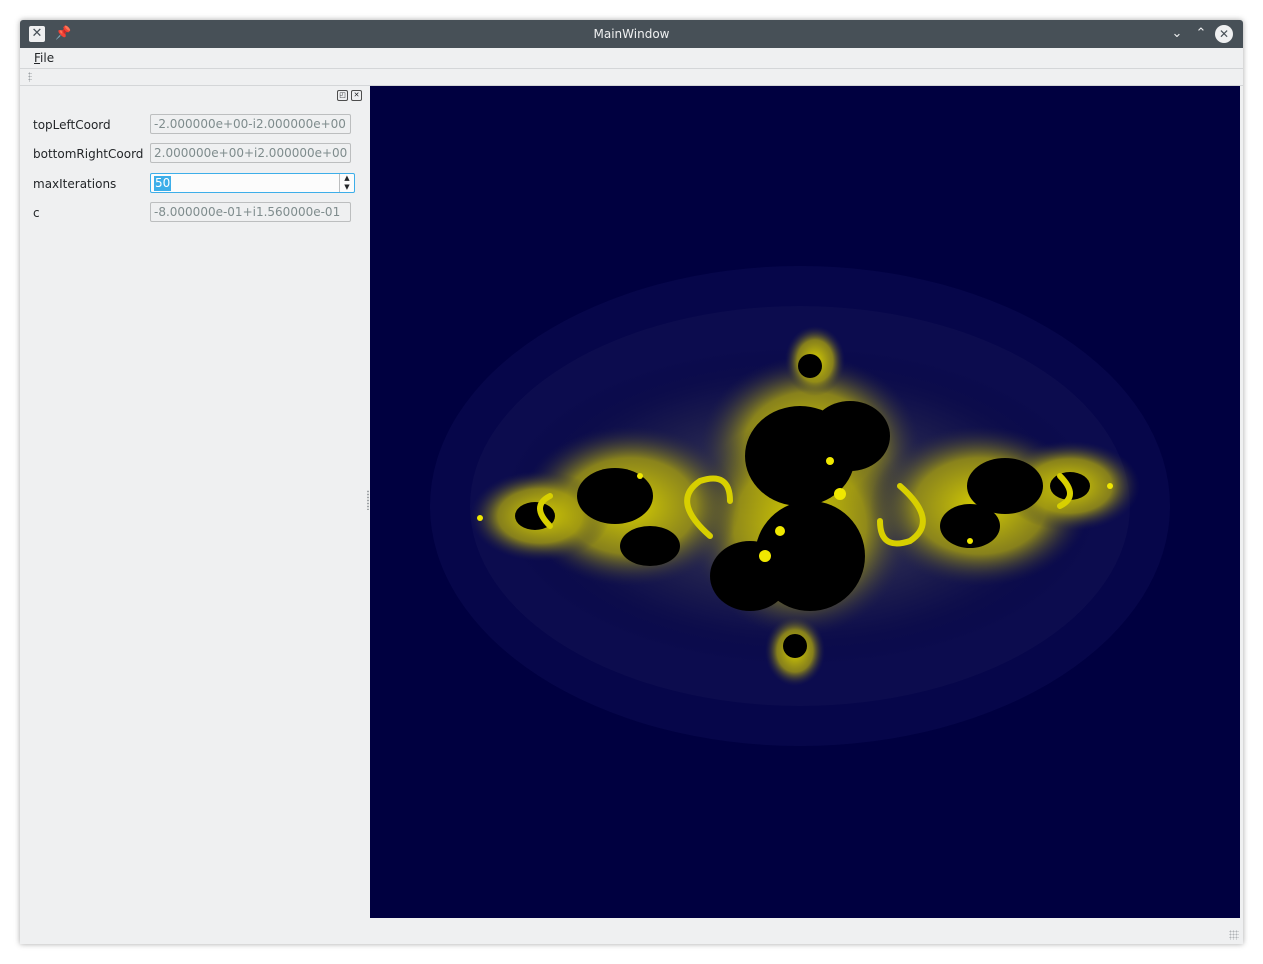  What do you see at coordinates (30, 77) in the screenshot?
I see `toolbar-handle` at bounding box center [30, 77].